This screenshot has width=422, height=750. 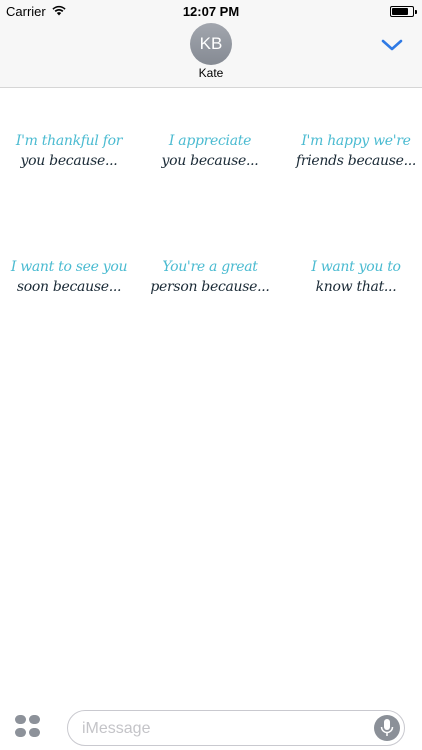 What do you see at coordinates (400, 11) in the screenshot?
I see `battery-fill` at bounding box center [400, 11].